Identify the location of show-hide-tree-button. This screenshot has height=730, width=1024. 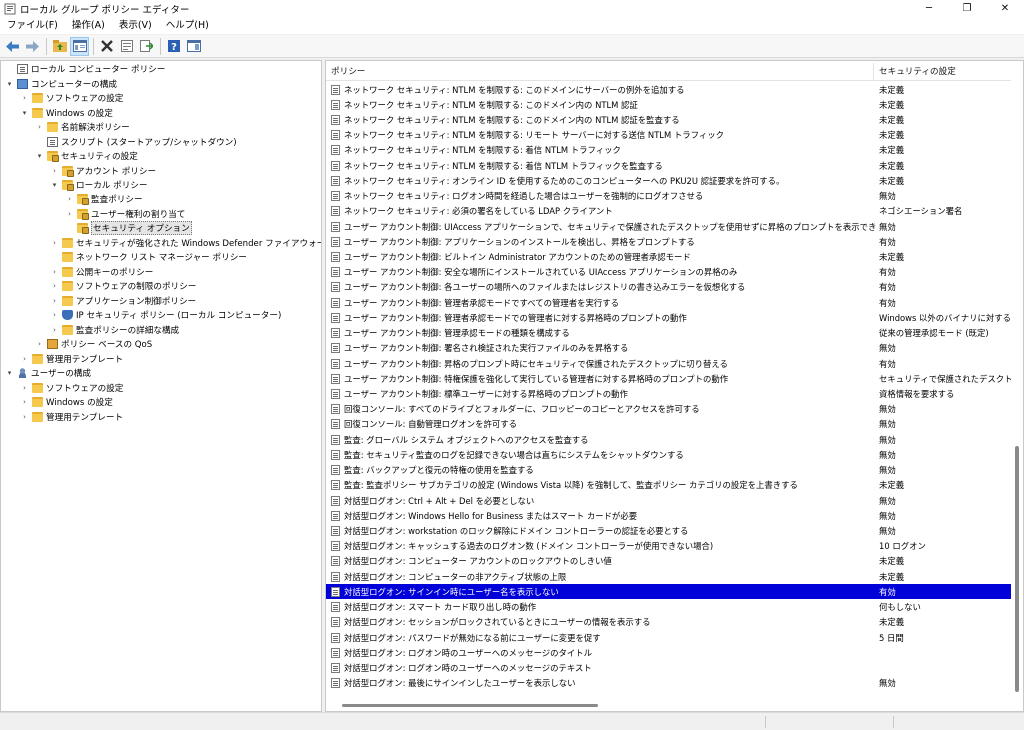
(79, 46).